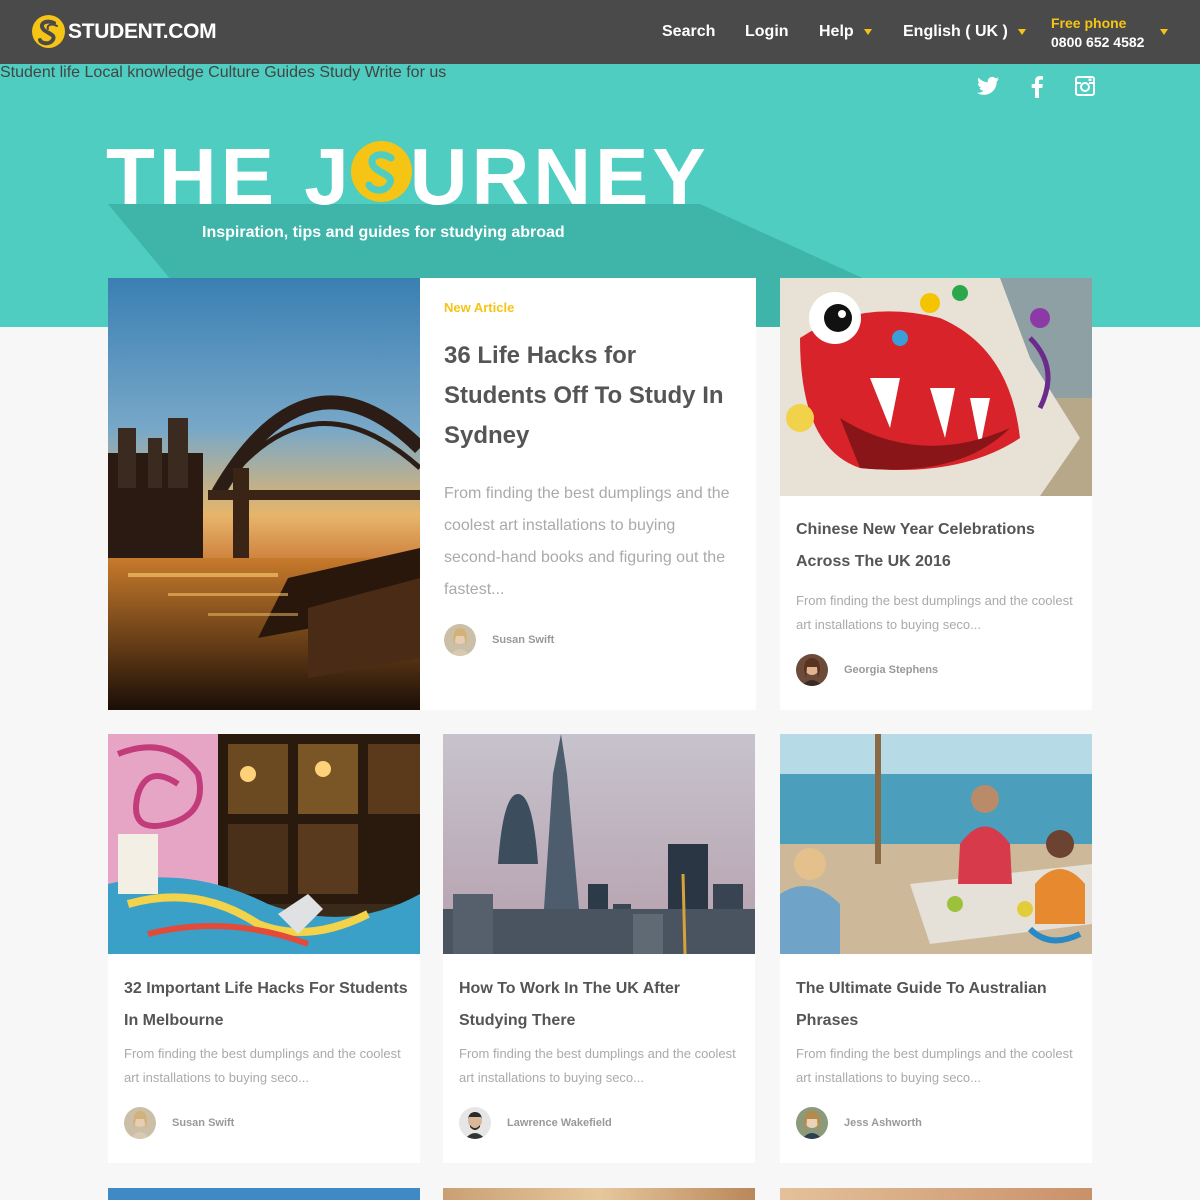 The width and height of the screenshot is (1200, 1200). I want to click on nav-help: Help, so click(845, 32).